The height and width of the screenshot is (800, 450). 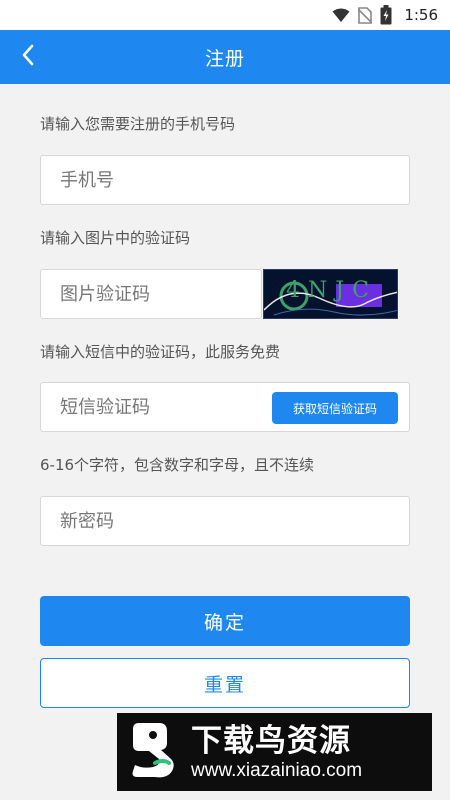 I want to click on chevron-left-icon, so click(x=28, y=57).